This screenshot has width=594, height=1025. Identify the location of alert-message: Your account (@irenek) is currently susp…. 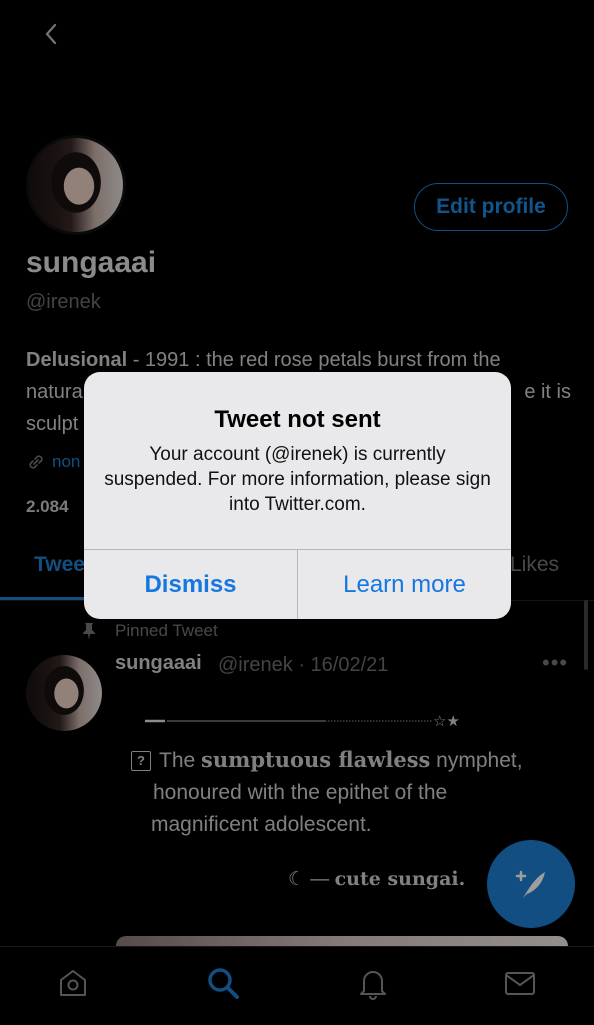
(297, 479).